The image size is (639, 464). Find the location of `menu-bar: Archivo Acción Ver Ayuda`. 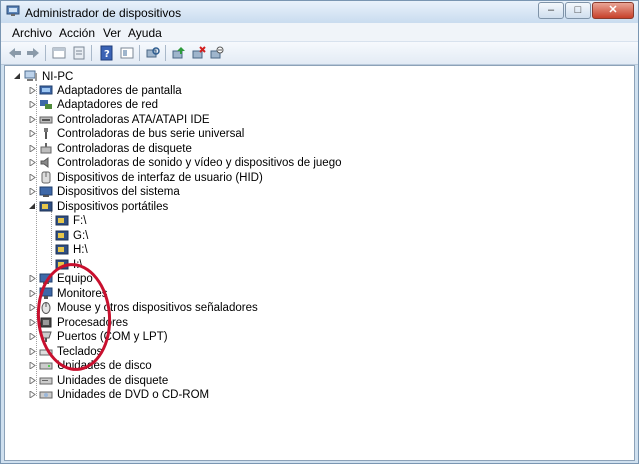

menu-bar: Archivo Acción Ver Ayuda is located at coordinates (319, 32).